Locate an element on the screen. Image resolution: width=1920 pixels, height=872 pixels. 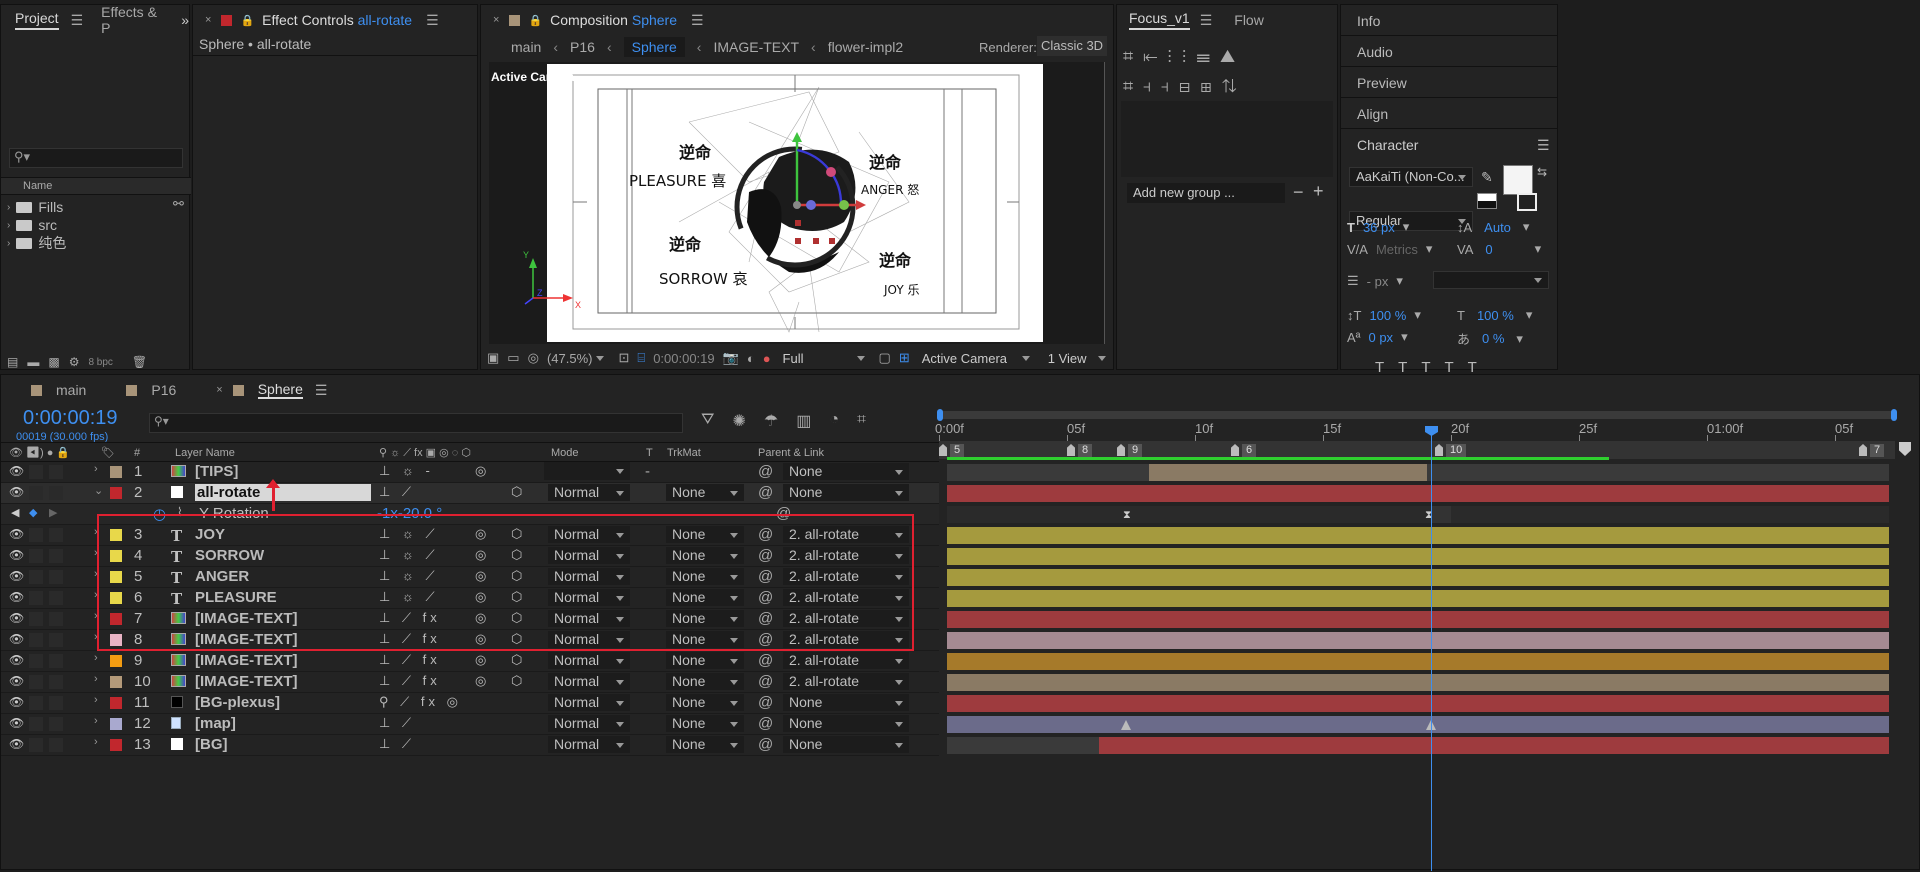
vr-icon: ◎ is located at coordinates (533, 358).